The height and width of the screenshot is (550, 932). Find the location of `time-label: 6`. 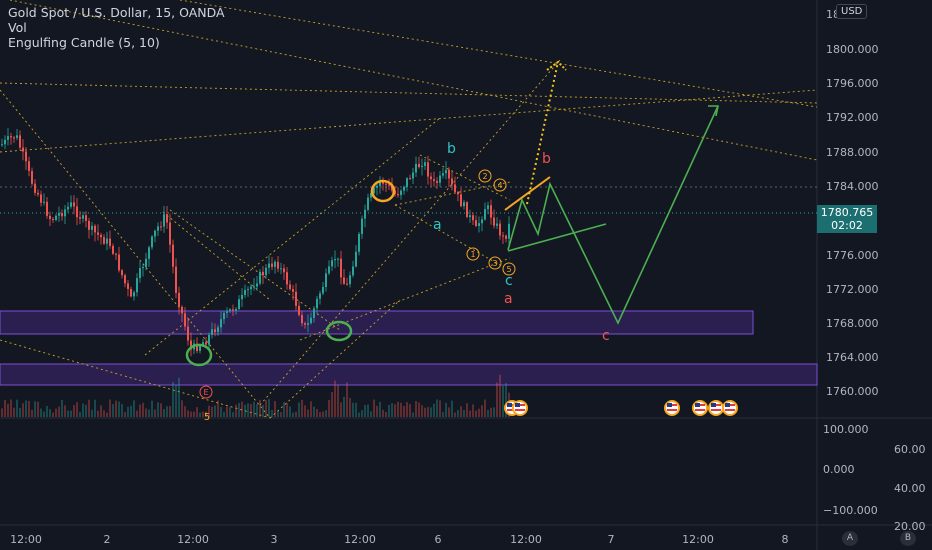

time-label: 6 is located at coordinates (438, 539).